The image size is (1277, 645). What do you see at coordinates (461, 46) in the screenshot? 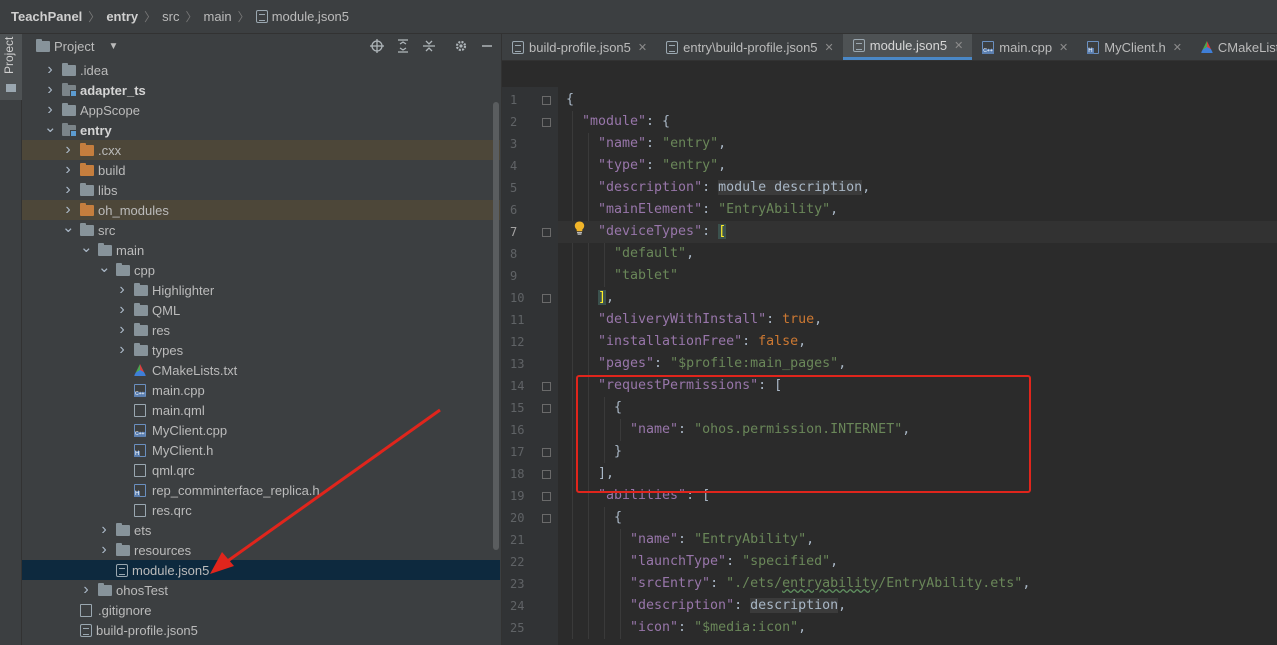
I see `gear-icon` at bounding box center [461, 46].